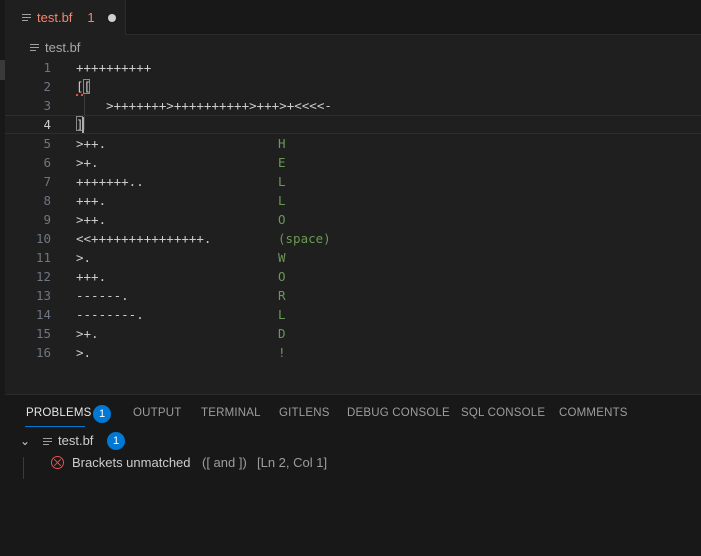 This screenshot has width=701, height=556. What do you see at coordinates (353, 333) in the screenshot?
I see `code-line: 15 >+. D` at bounding box center [353, 333].